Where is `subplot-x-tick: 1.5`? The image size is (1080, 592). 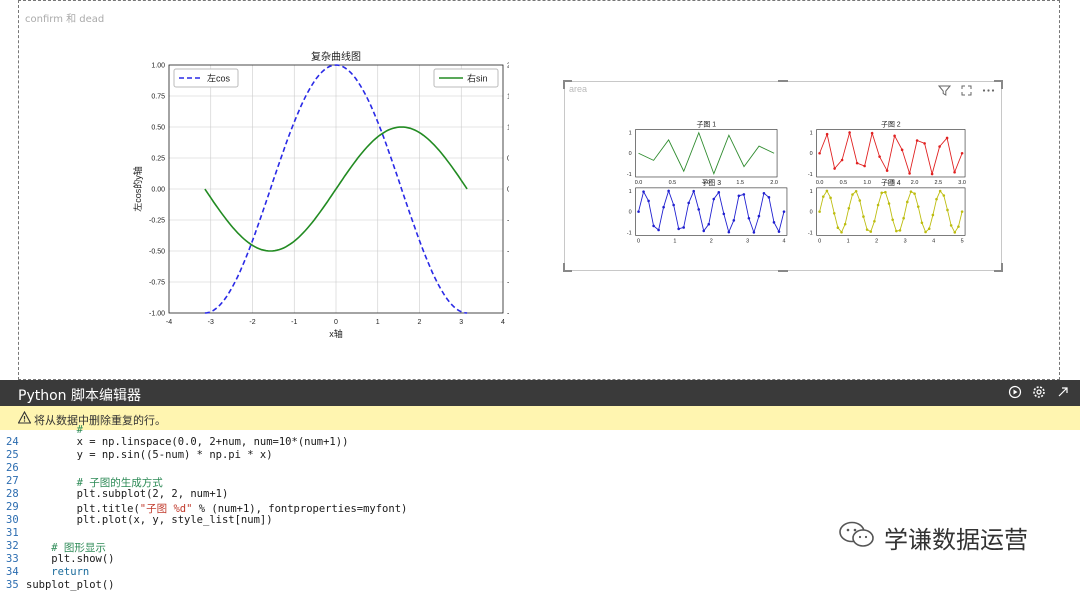 subplot-x-tick: 1.5 is located at coordinates (740, 183).